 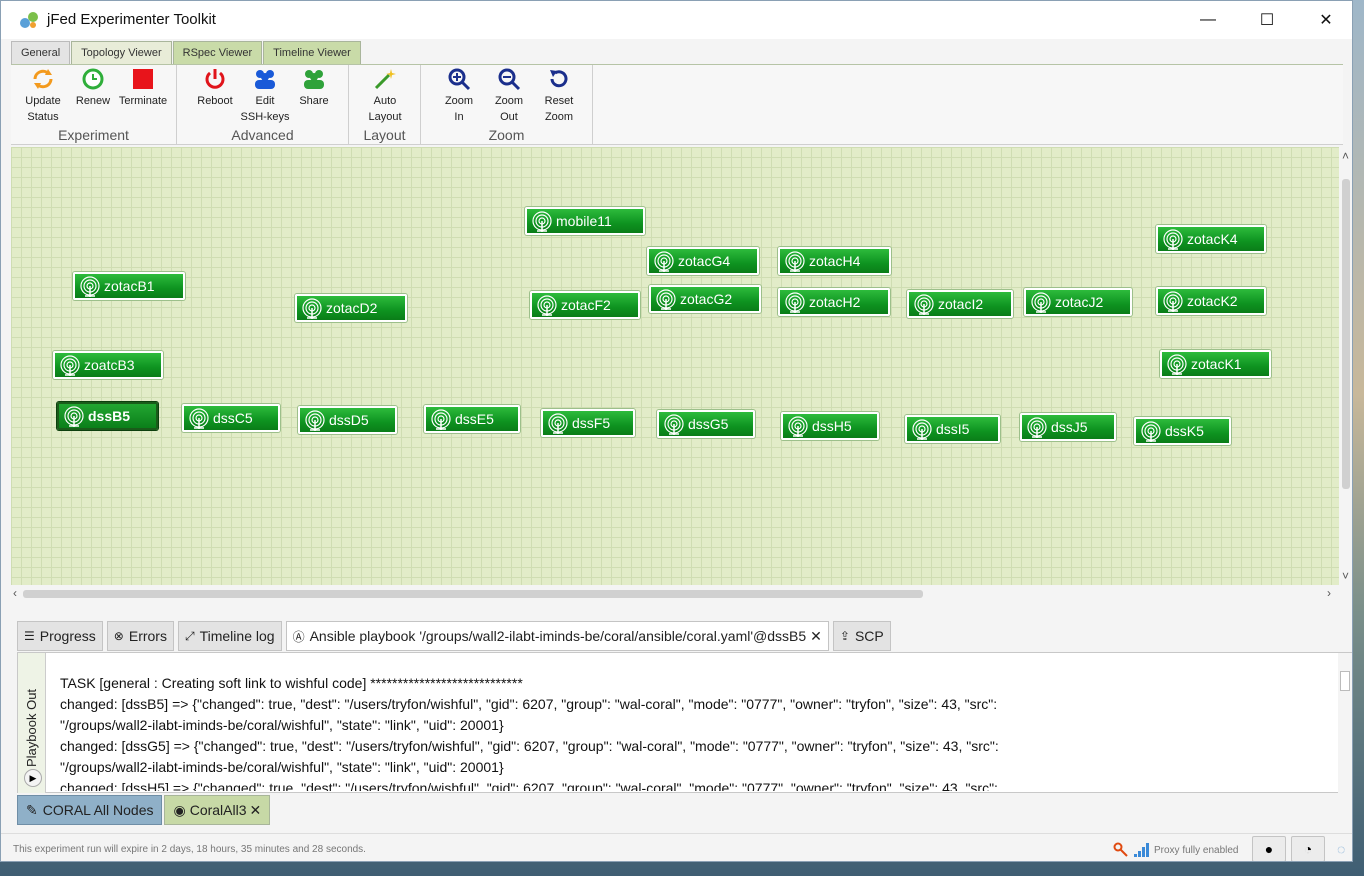 I want to click on zoom-in-icon, so click(x=459, y=79).